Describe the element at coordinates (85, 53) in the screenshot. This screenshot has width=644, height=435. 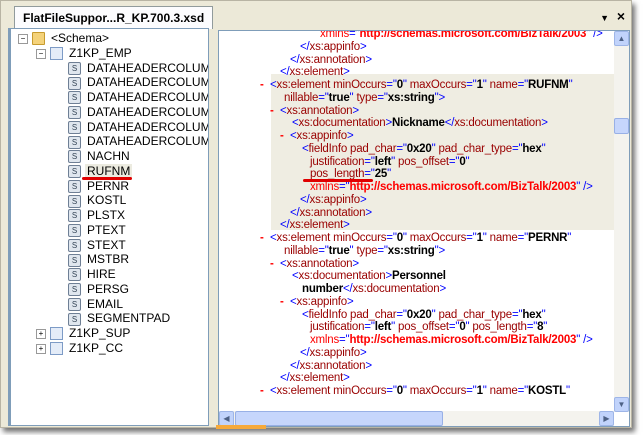
I see `tree-item: − Z1KP_EMP` at that location.